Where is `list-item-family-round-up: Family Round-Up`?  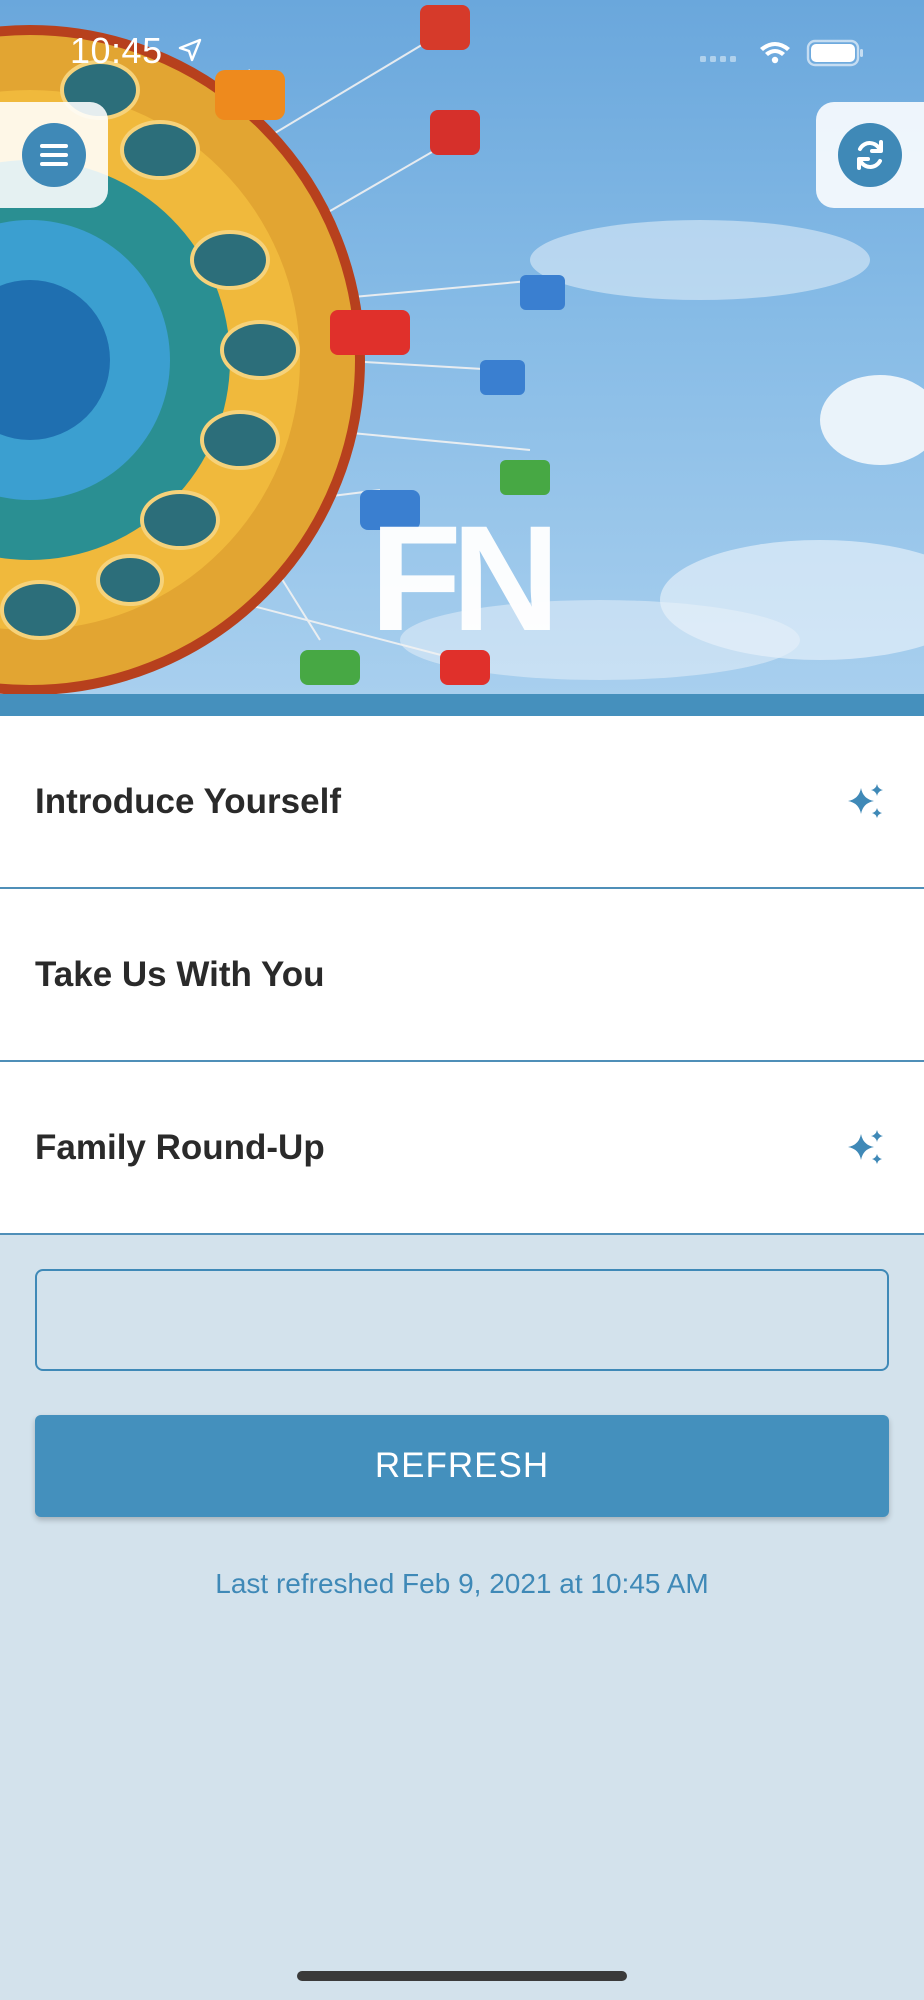
list-item-family-round-up: Family Round-Up is located at coordinates (462, 1148).